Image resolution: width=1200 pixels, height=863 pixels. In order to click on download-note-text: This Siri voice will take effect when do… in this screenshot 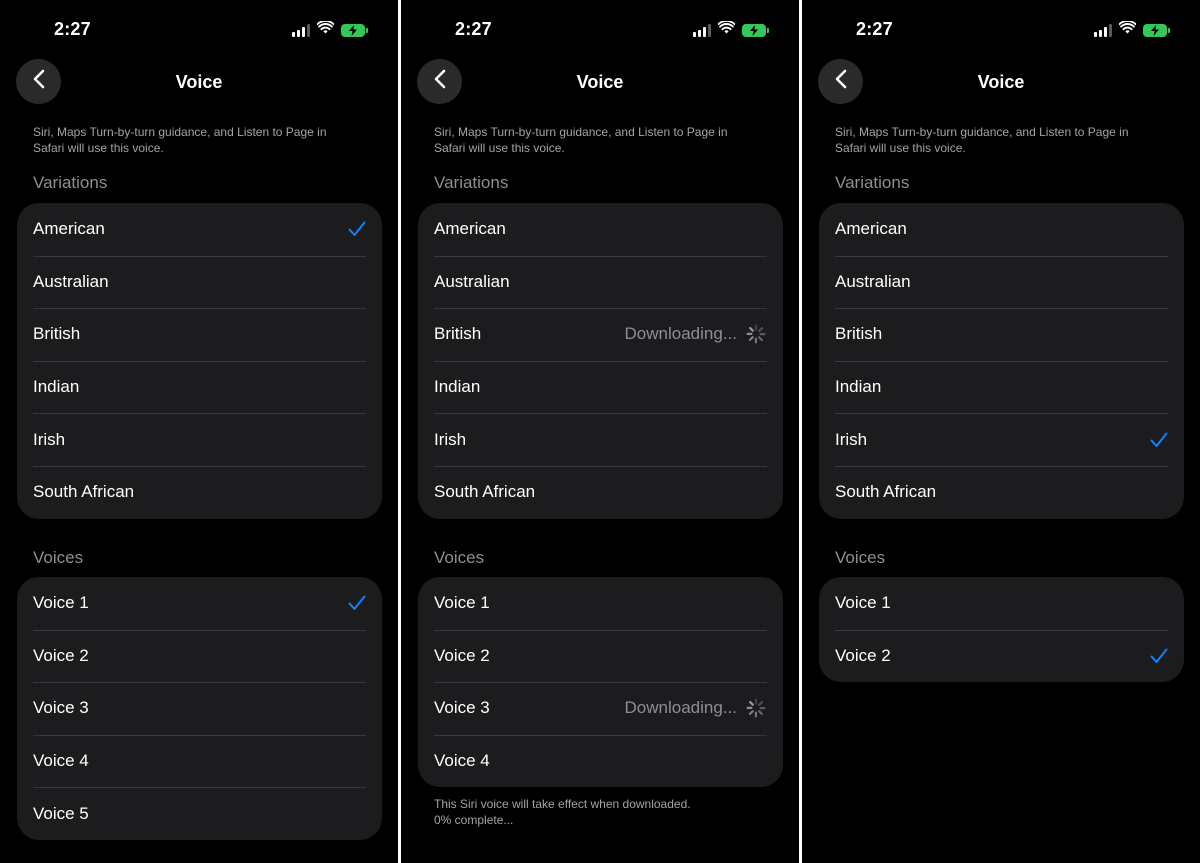, I will do `click(562, 804)`.